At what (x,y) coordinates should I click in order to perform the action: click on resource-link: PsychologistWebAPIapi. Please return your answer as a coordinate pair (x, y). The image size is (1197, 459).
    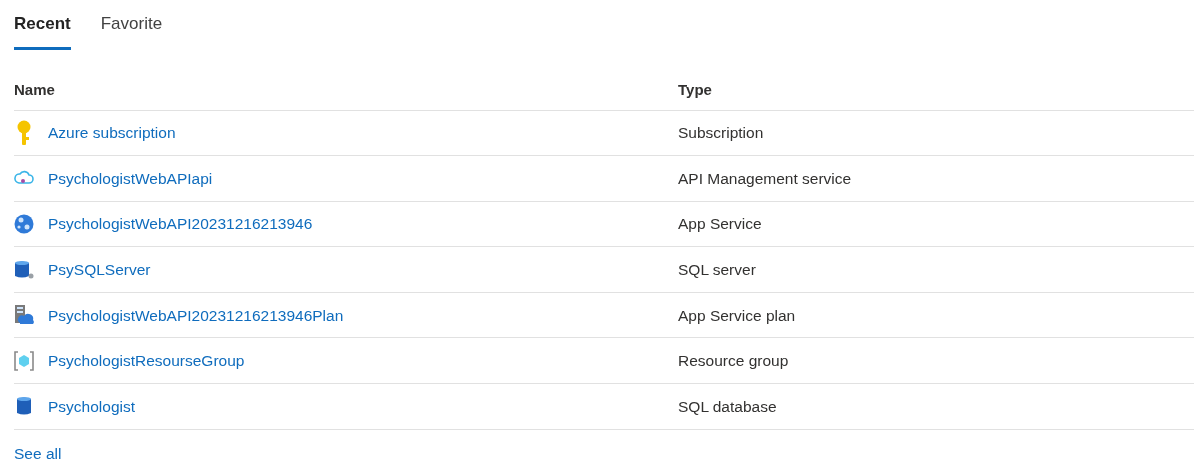
    Looking at the image, I should click on (130, 178).